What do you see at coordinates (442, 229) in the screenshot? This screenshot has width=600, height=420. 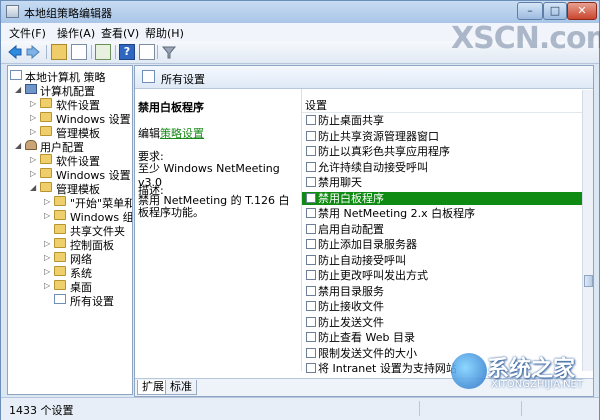 I see `setting-row: 启用自动配置` at bounding box center [442, 229].